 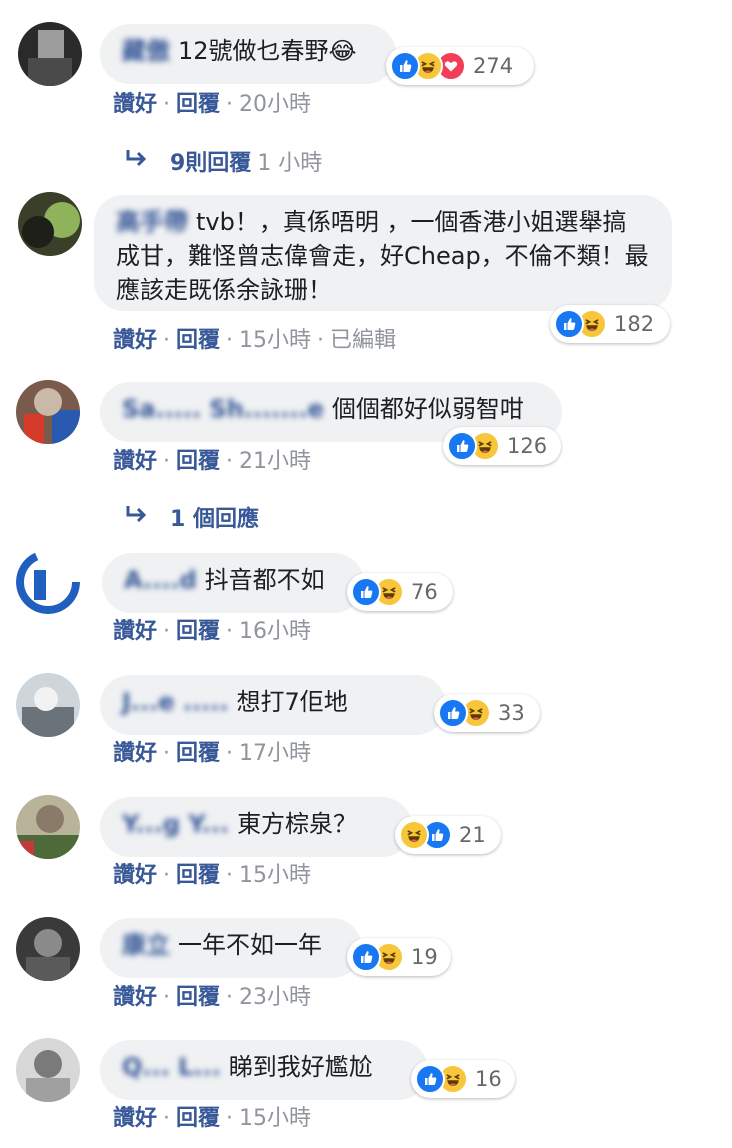 I want to click on comment-actions: 讚好 · 回覆 · 21小時, so click(x=212, y=461).